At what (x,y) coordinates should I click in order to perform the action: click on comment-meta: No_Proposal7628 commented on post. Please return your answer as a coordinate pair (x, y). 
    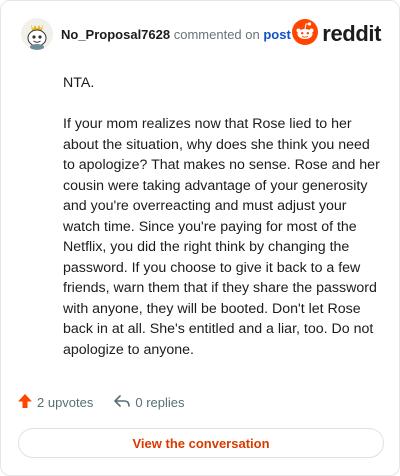
    Looking at the image, I should click on (176, 34).